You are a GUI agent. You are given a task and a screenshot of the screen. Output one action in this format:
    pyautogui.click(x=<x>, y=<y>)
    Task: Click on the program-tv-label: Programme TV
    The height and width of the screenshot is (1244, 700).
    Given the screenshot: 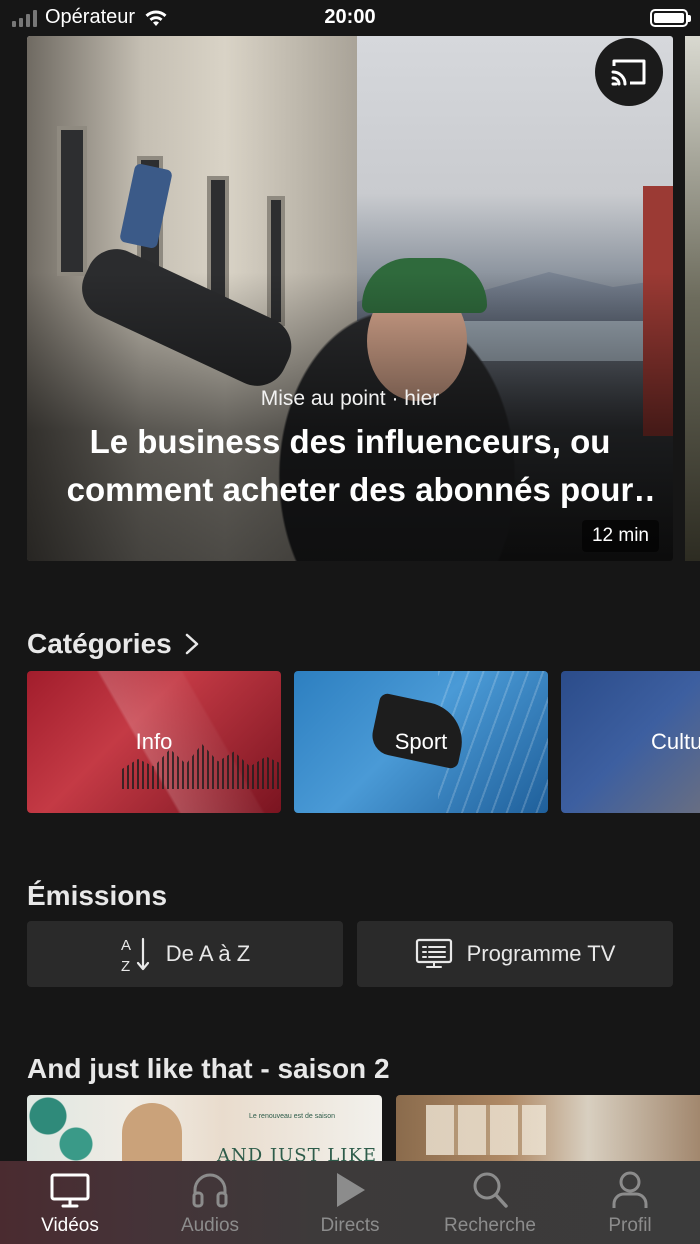 What is the action you would take?
    pyautogui.click(x=541, y=953)
    